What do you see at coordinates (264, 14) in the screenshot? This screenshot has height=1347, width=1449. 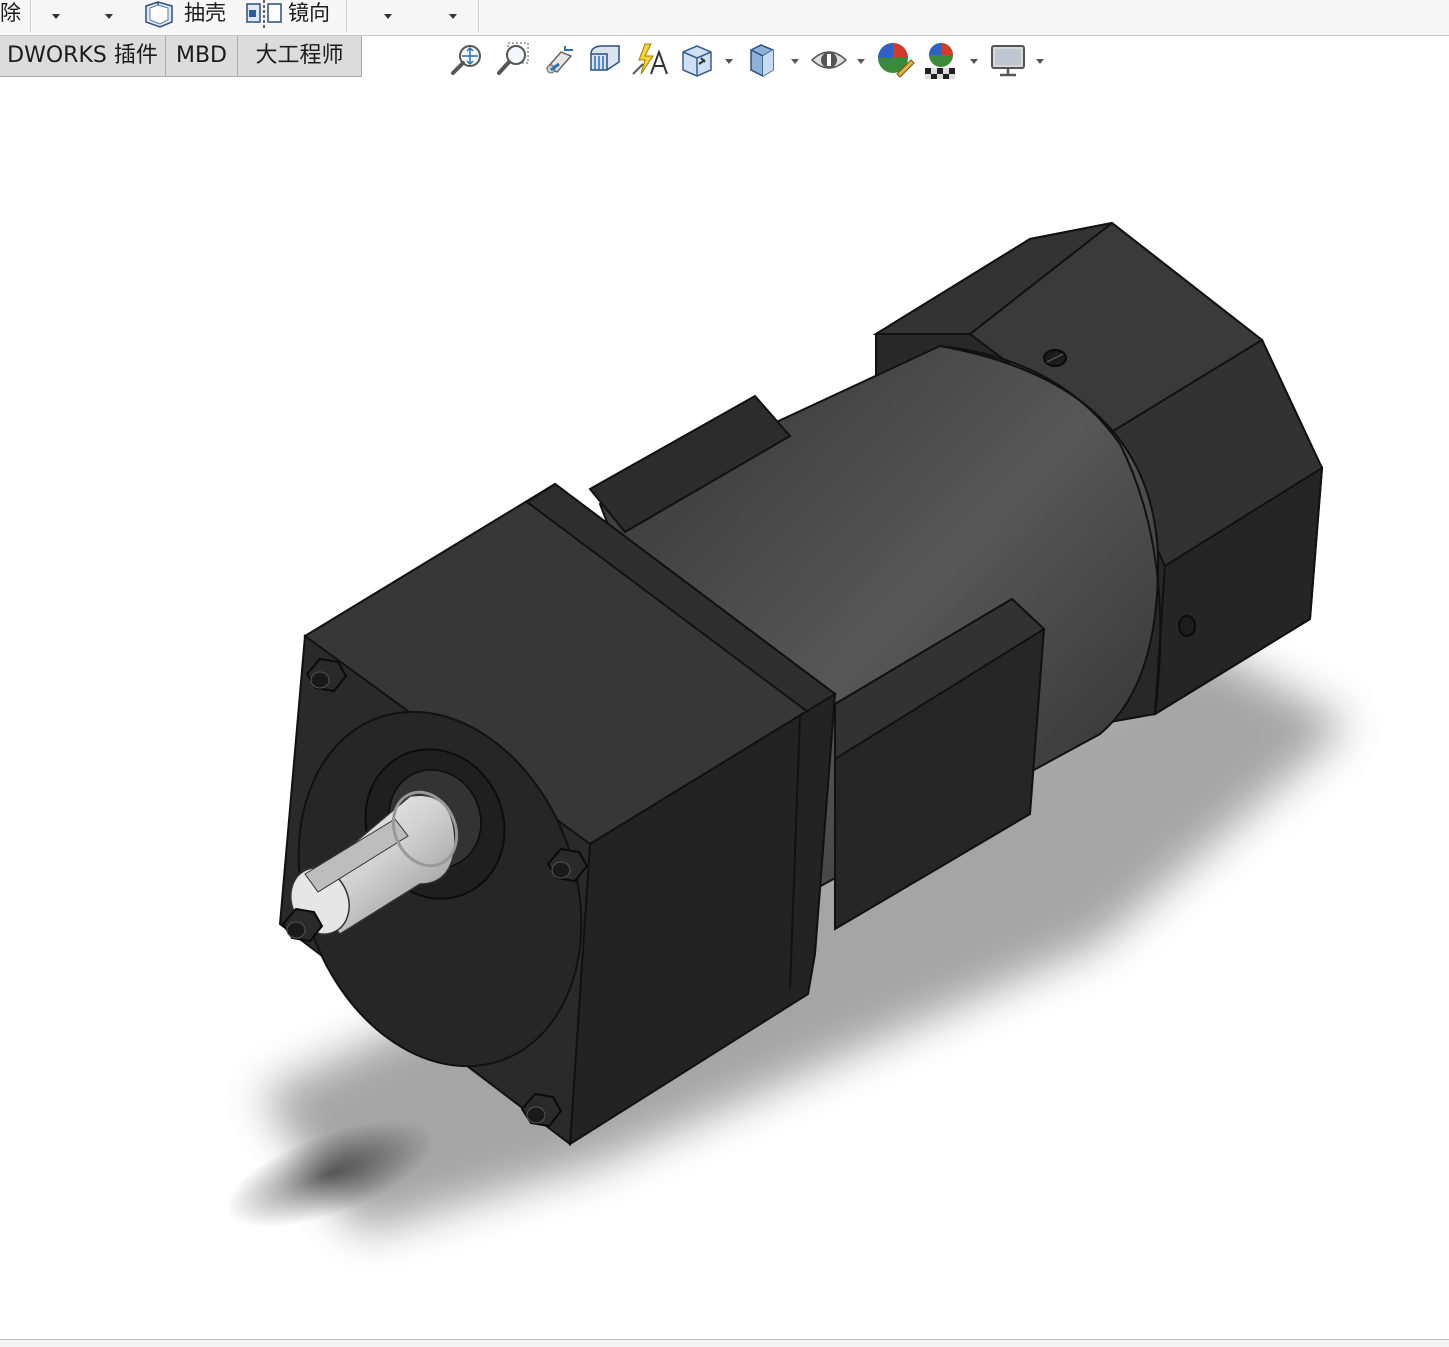 I see `mirror-icon` at bounding box center [264, 14].